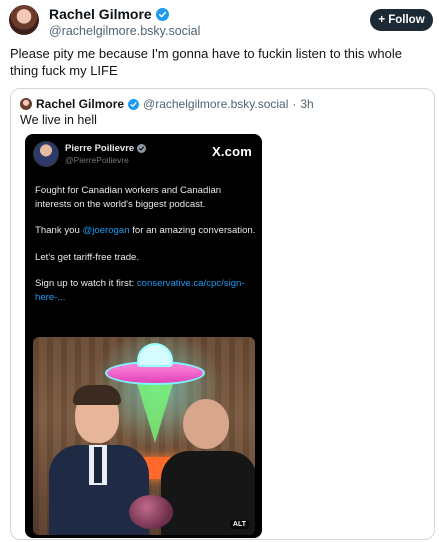 This screenshot has width=439, height=542. What do you see at coordinates (98, 465) in the screenshot?
I see `person-left-tie` at bounding box center [98, 465].